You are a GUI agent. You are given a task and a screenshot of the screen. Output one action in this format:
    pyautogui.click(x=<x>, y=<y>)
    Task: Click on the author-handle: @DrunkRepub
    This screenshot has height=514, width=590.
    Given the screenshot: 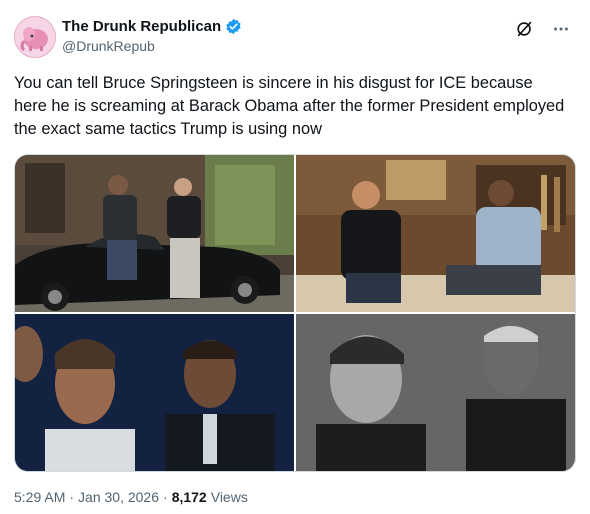 What is the action you would take?
    pyautogui.click(x=152, y=46)
    